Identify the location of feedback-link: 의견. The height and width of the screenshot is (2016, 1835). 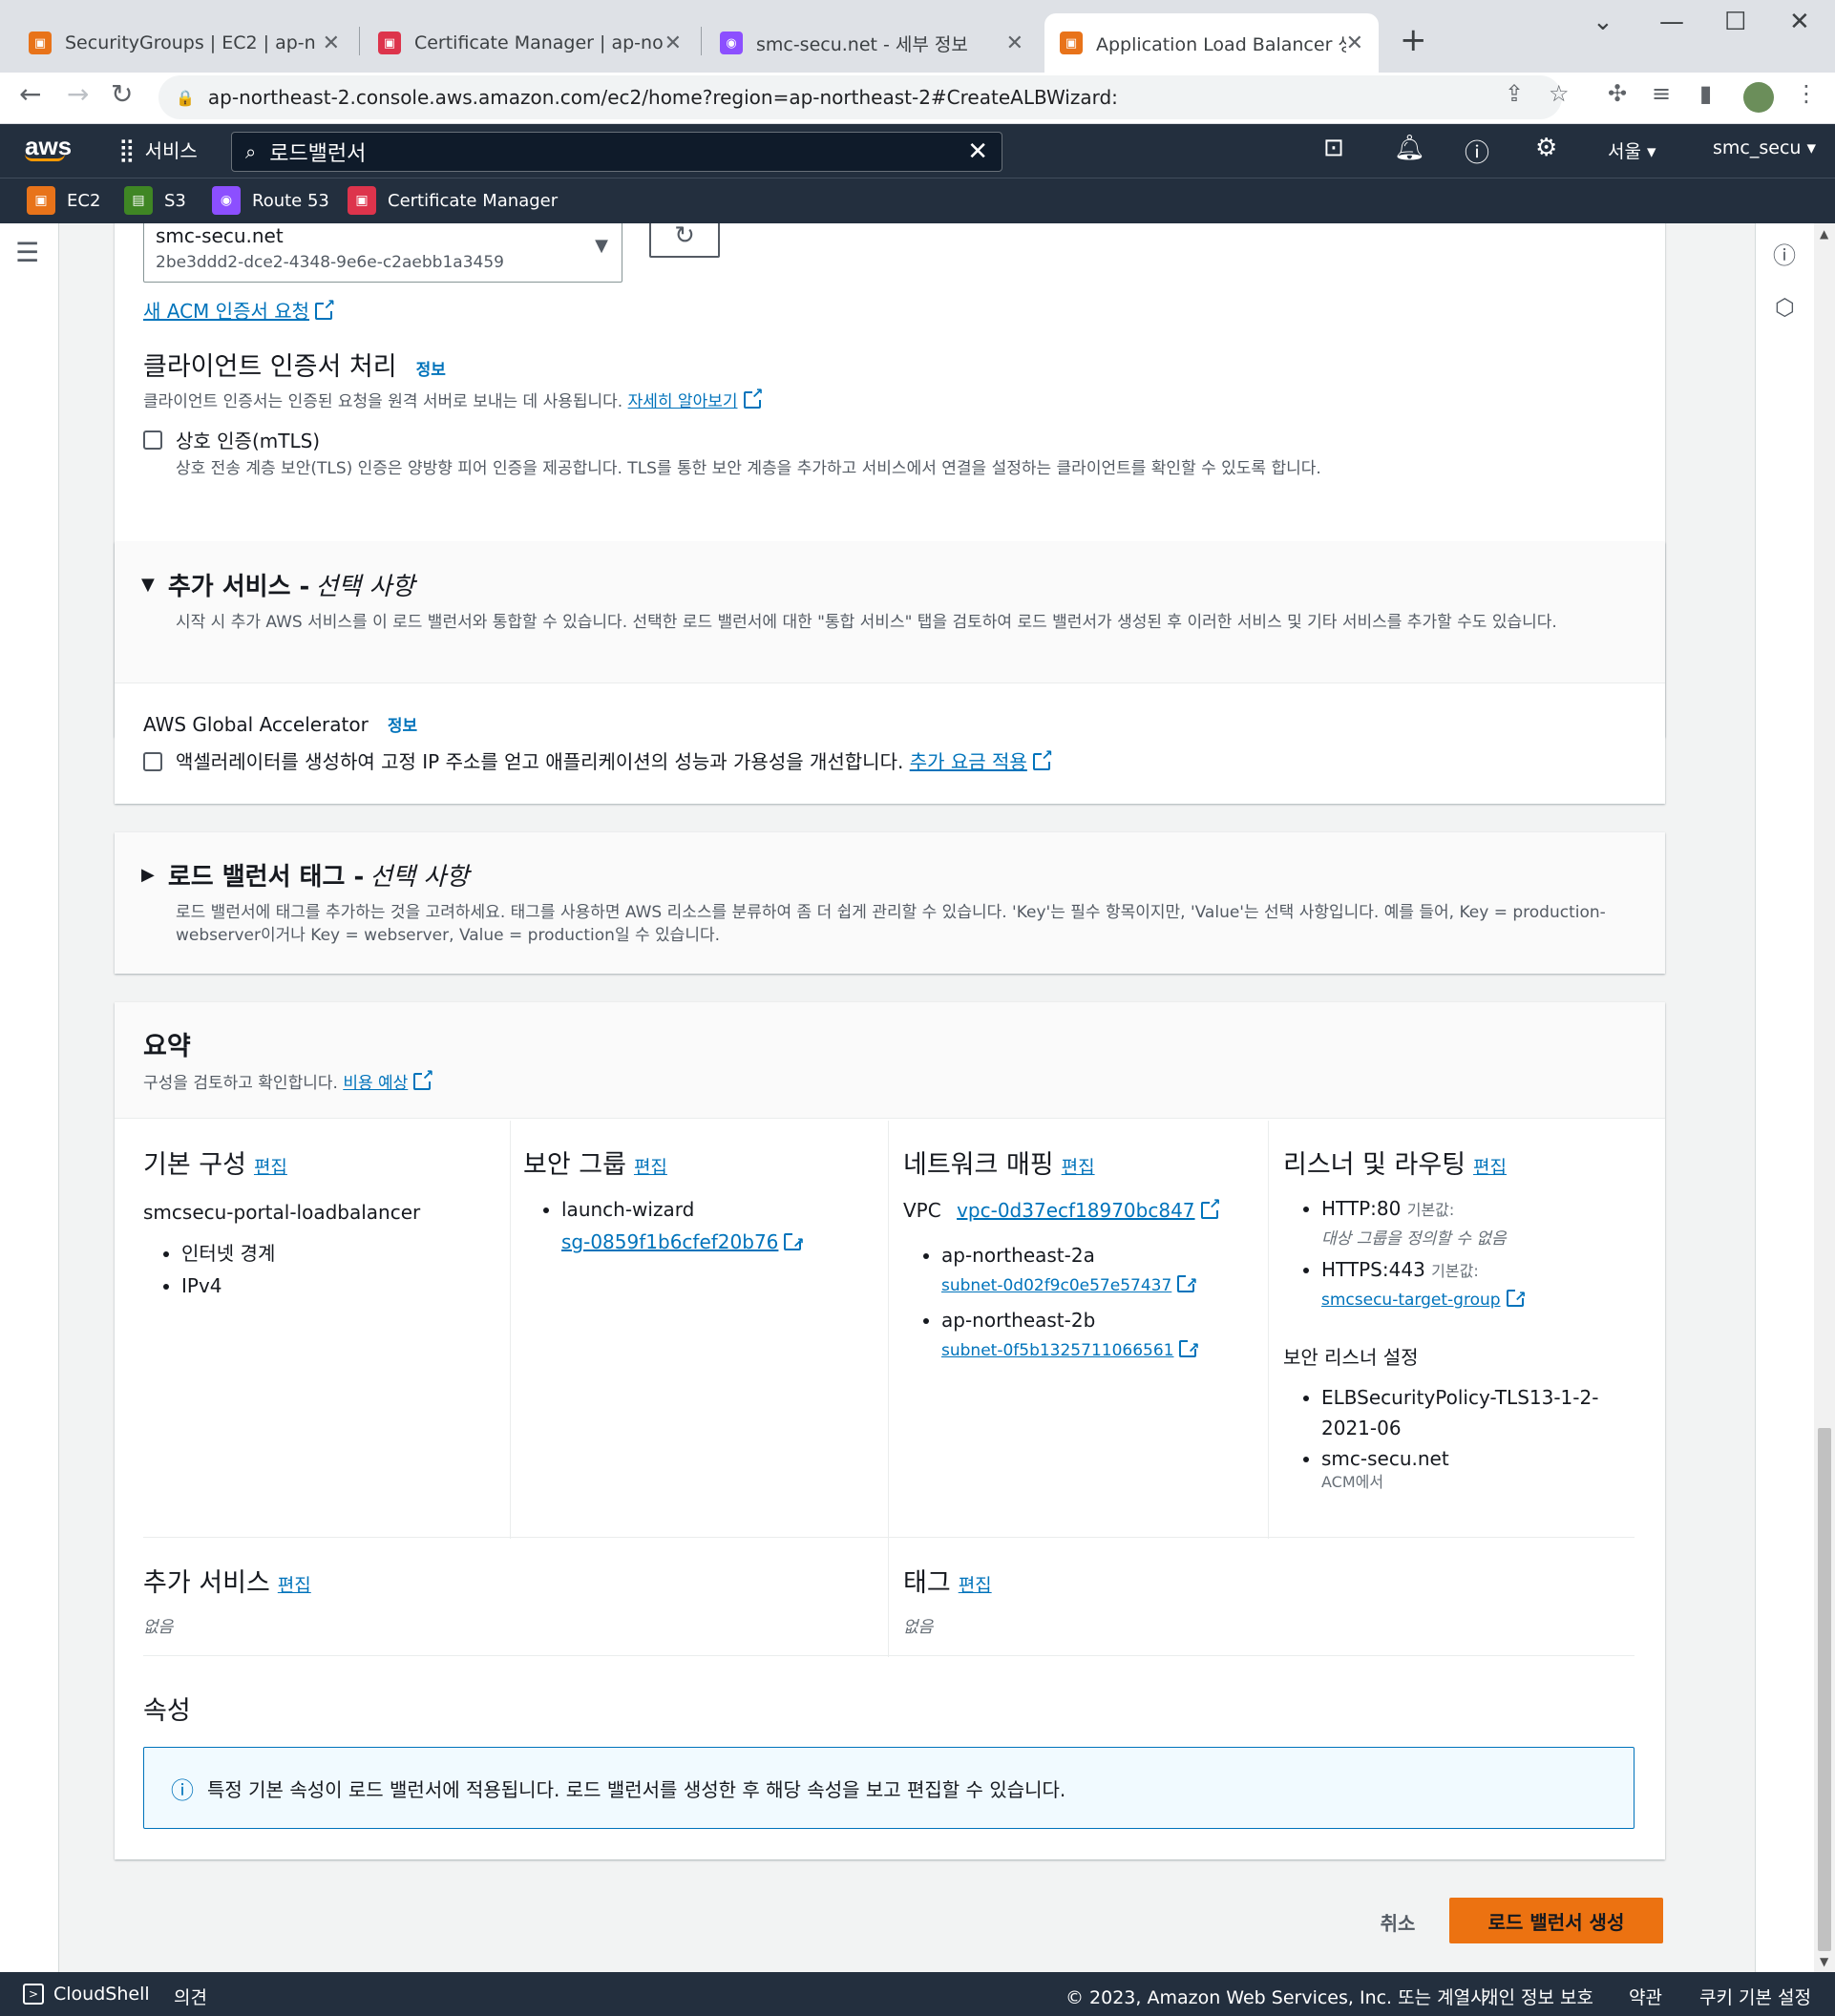
(190, 1997).